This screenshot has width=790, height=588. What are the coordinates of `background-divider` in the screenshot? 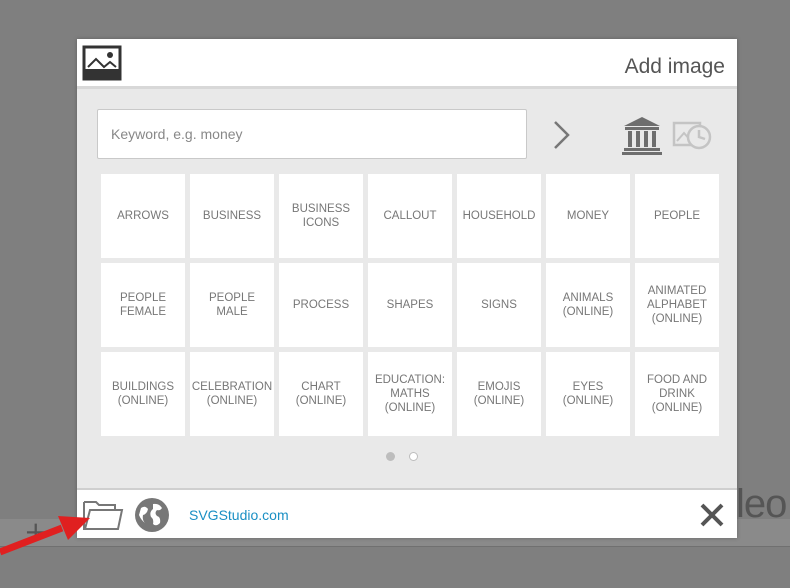 It's located at (395, 546).